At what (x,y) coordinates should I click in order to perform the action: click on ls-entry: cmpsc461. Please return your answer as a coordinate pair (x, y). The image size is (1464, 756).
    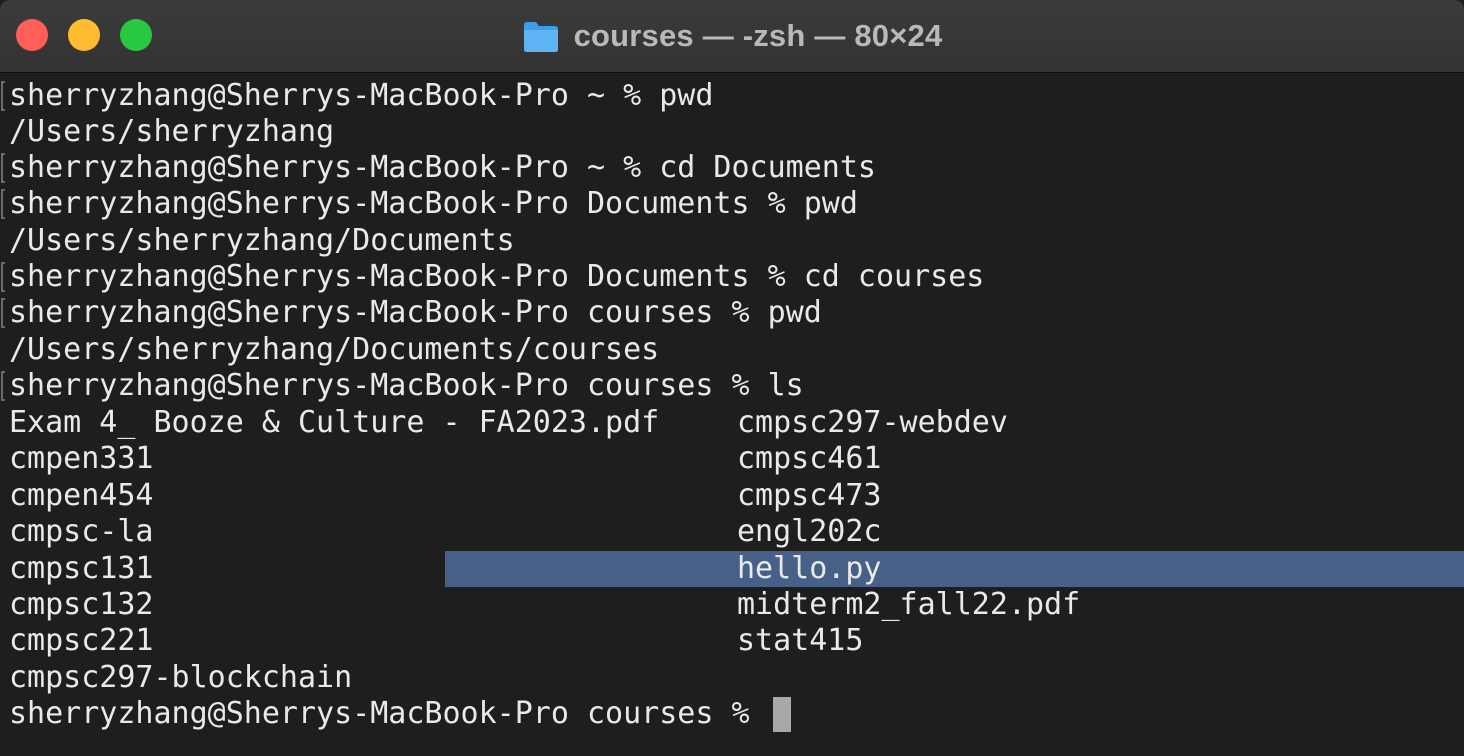
    Looking at the image, I should click on (809, 458).